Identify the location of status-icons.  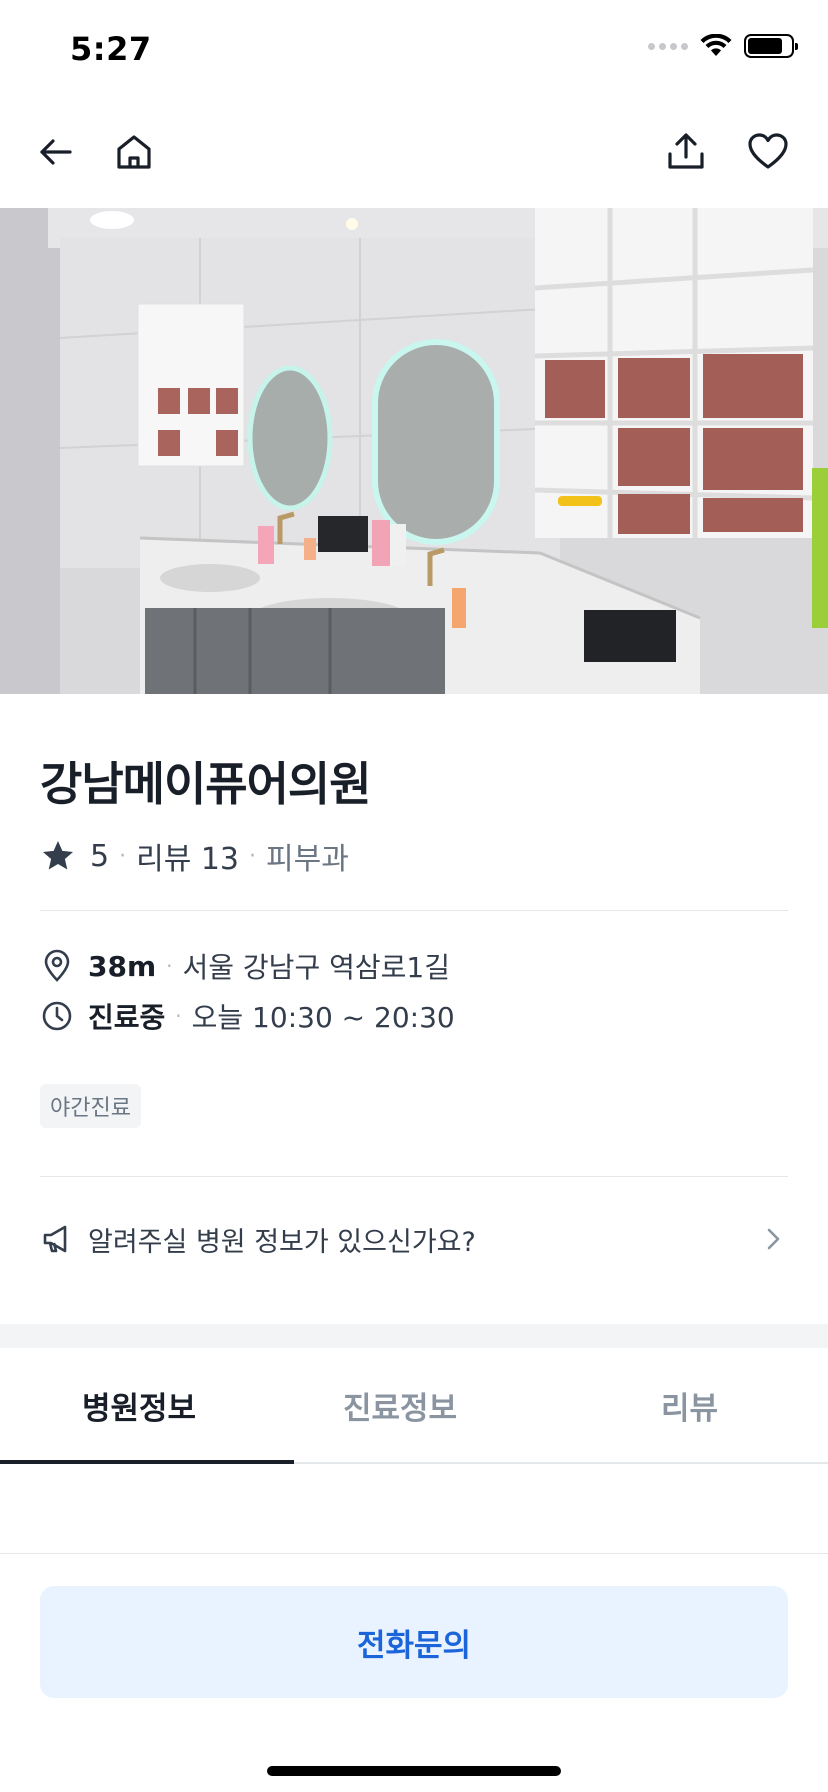
(723, 46).